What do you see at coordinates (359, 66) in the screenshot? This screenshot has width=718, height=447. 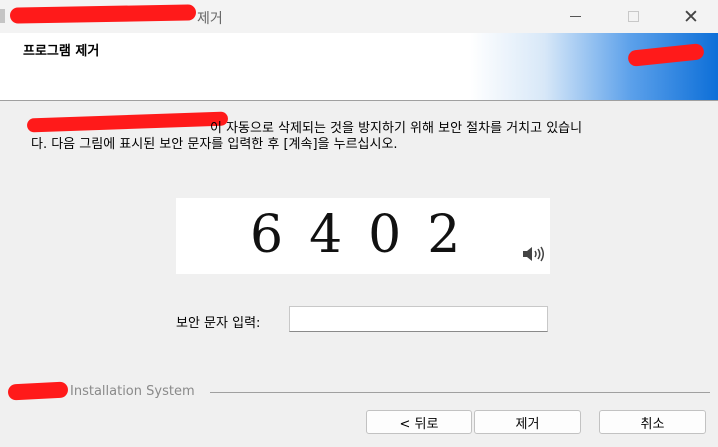 I see `page-header: 프로그램 제거` at bounding box center [359, 66].